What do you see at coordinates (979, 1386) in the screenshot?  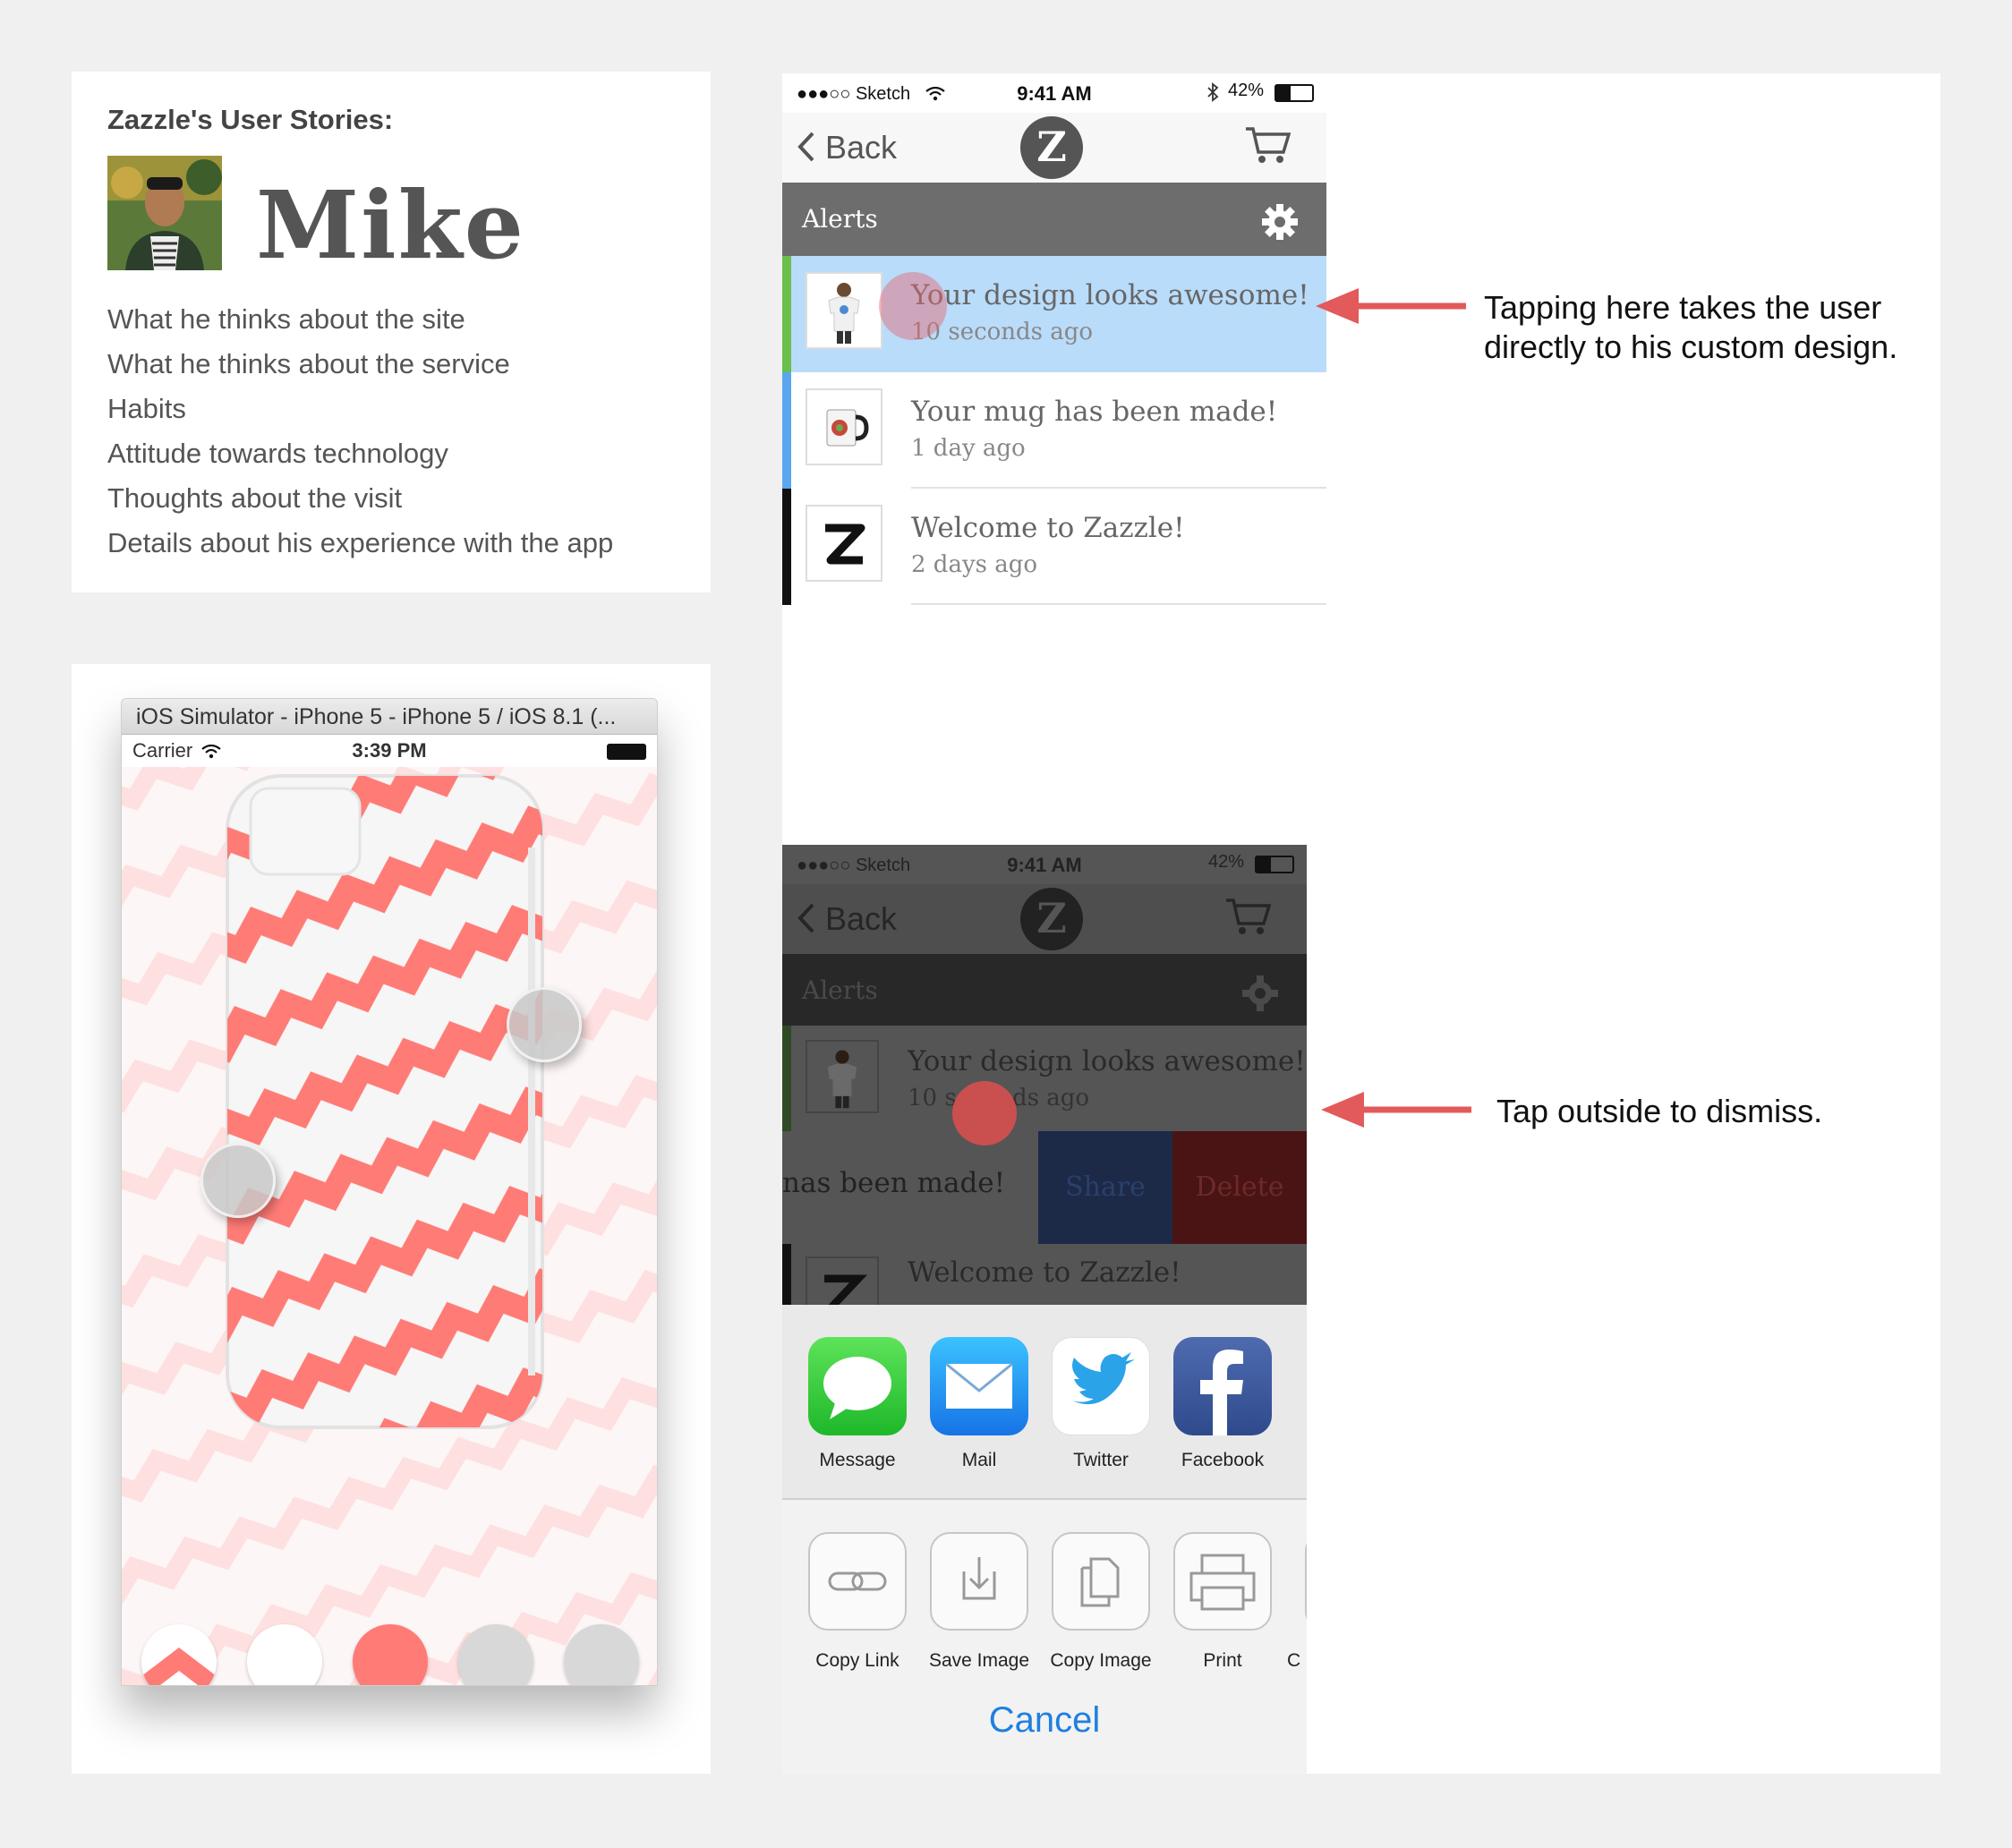 I see `mail-icon` at bounding box center [979, 1386].